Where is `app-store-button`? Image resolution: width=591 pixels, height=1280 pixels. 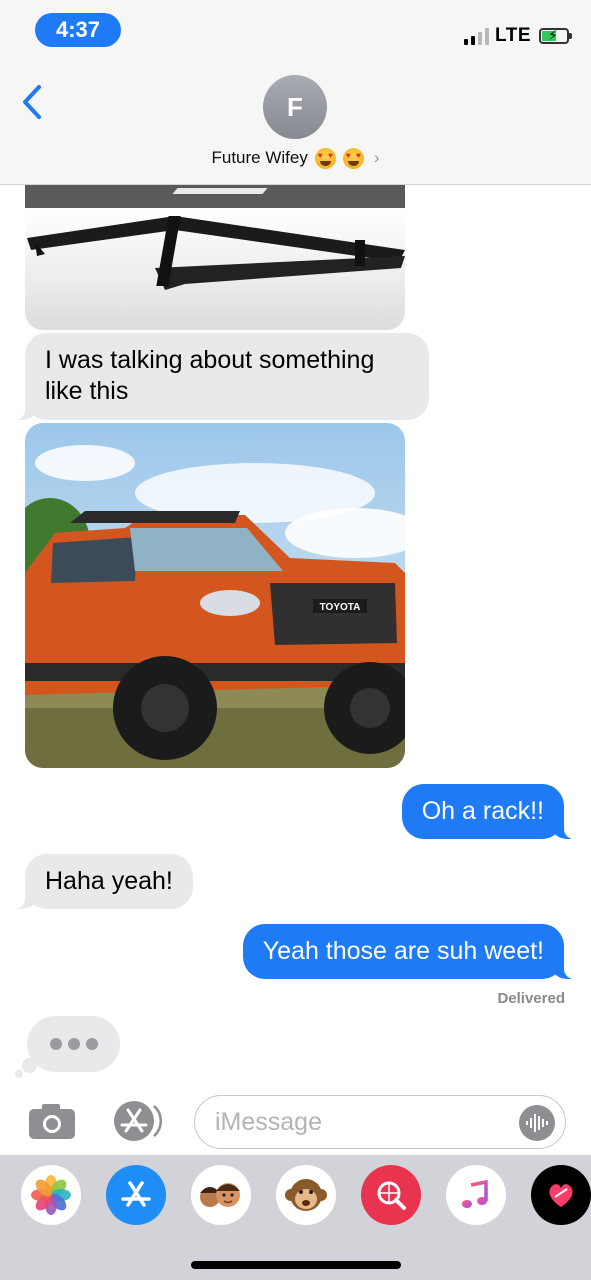 app-store-button is located at coordinates (138, 1121).